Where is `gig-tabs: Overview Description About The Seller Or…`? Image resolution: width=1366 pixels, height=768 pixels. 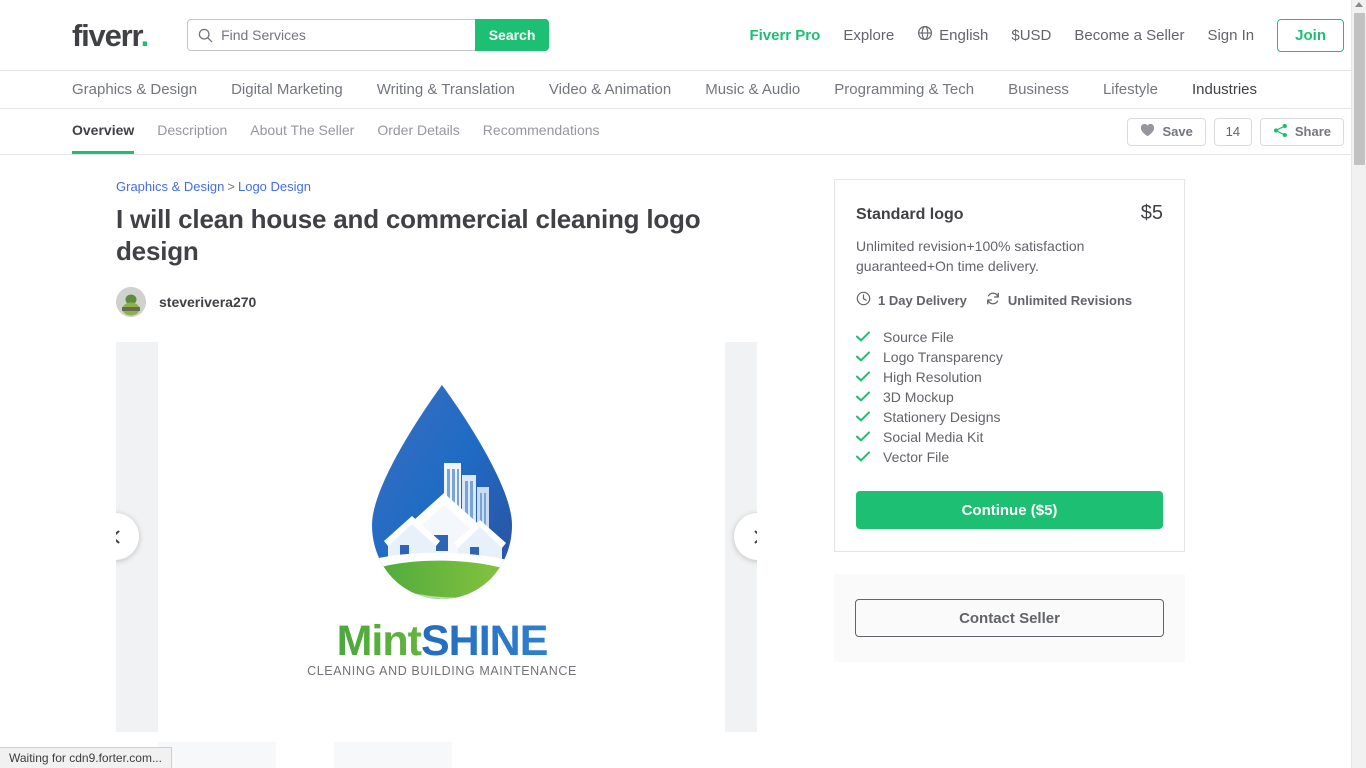
gig-tabs: Overview Description About The Seller Or… is located at coordinates (336, 131).